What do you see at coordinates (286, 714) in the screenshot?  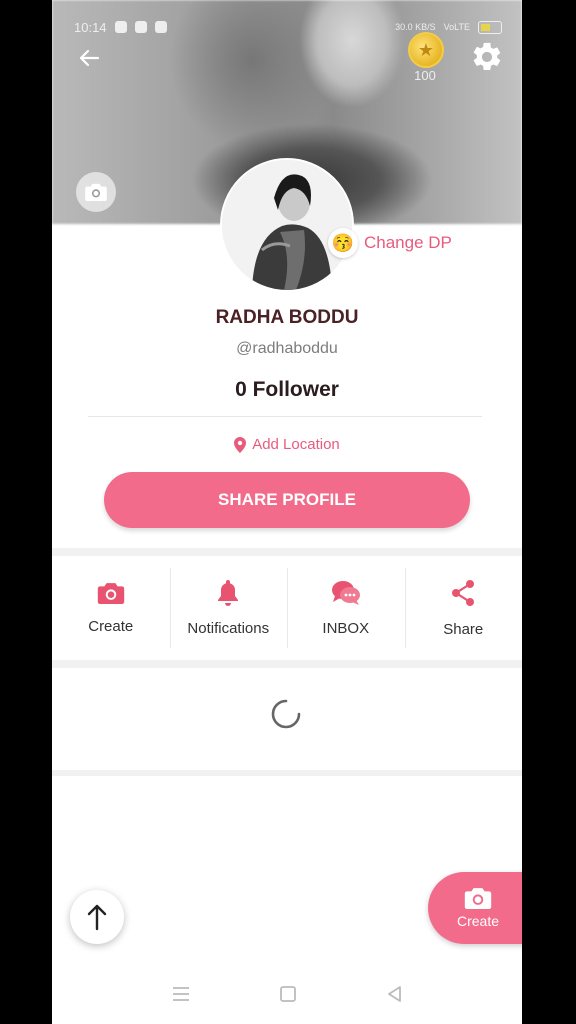 I see `loading-spinner-icon` at bounding box center [286, 714].